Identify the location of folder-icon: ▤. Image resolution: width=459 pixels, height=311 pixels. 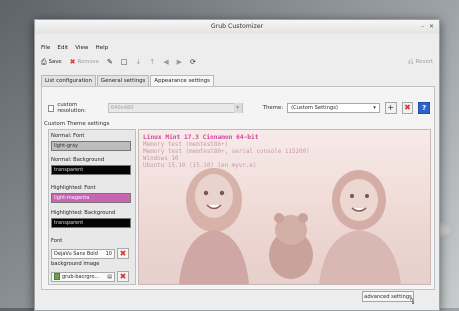
(109, 276).